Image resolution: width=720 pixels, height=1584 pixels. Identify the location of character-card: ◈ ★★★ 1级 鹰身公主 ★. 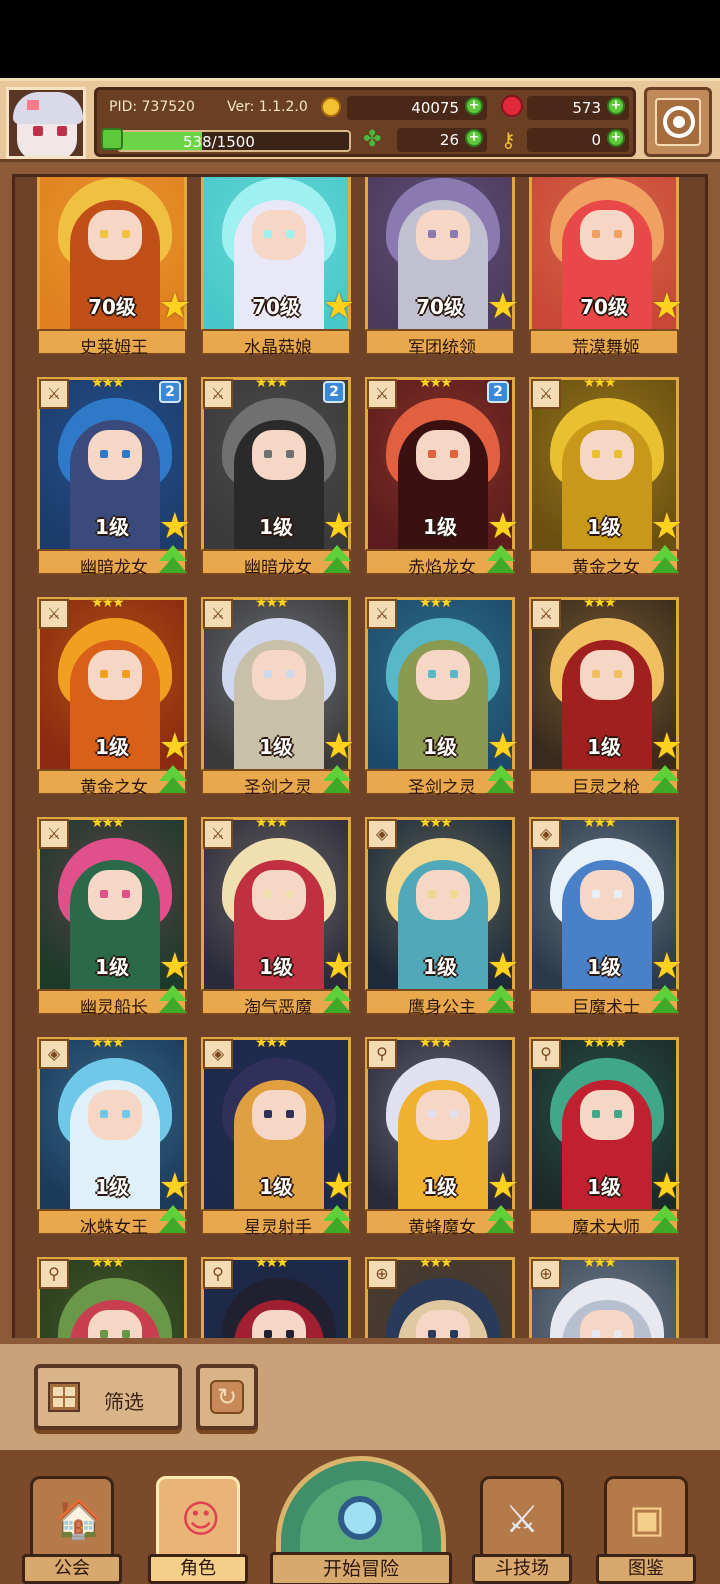
(442, 921).